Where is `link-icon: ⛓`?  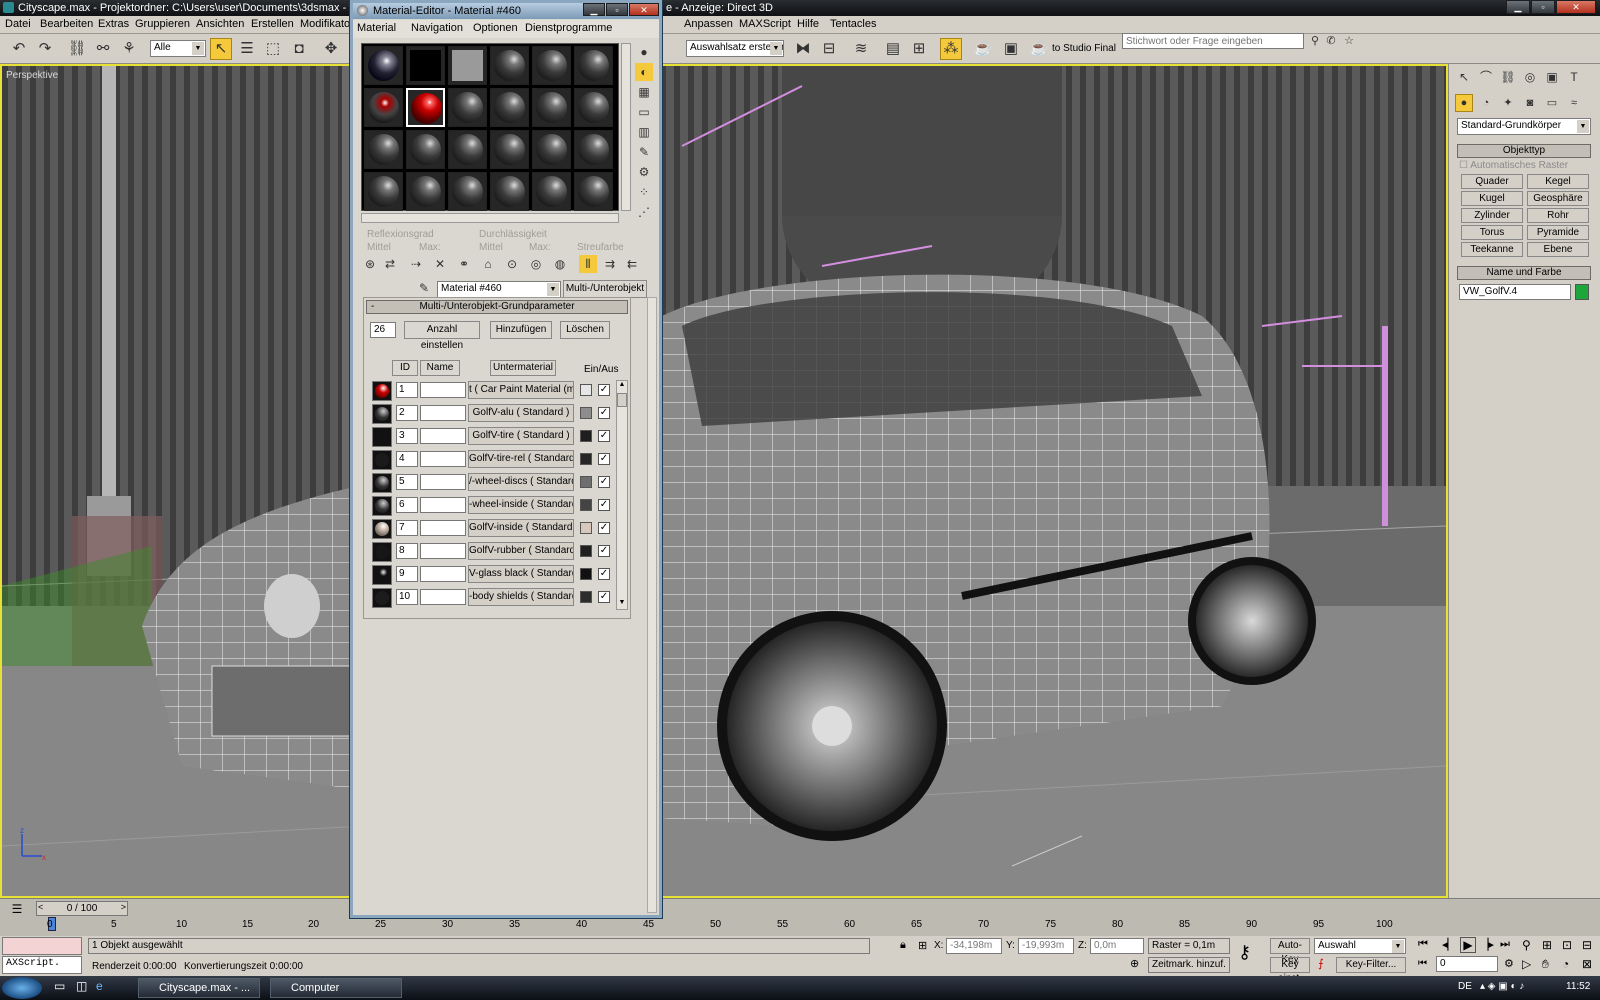
link-icon: ⛓ is located at coordinates (77, 49).